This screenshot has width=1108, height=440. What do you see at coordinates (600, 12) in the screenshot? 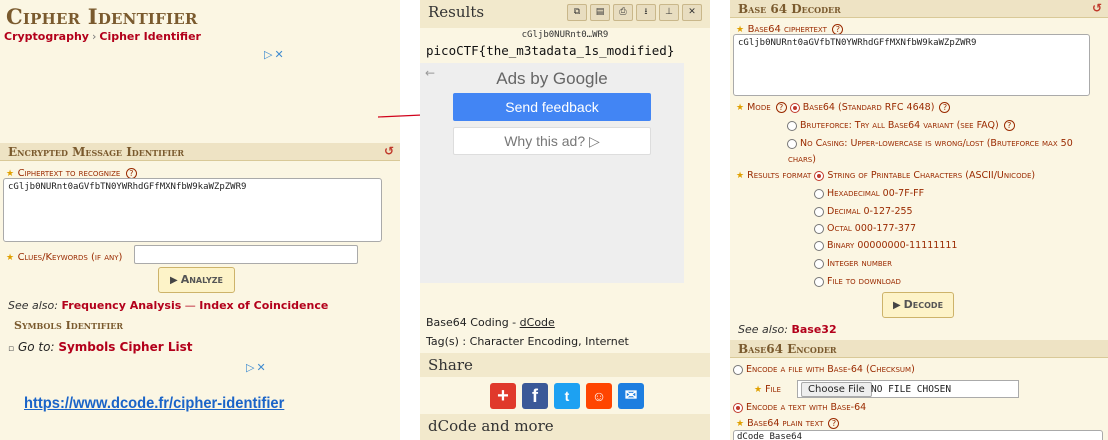
I see `save-icon: ▤` at bounding box center [600, 12].